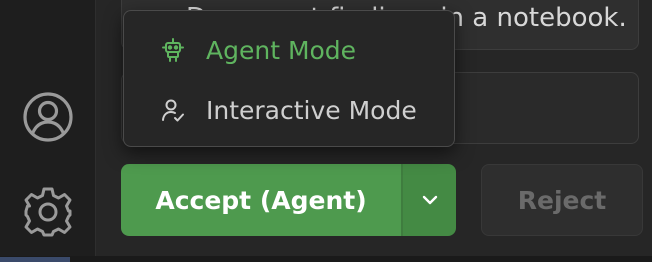  Describe the element at coordinates (562, 200) in the screenshot. I see `reject-button: Reject` at that location.